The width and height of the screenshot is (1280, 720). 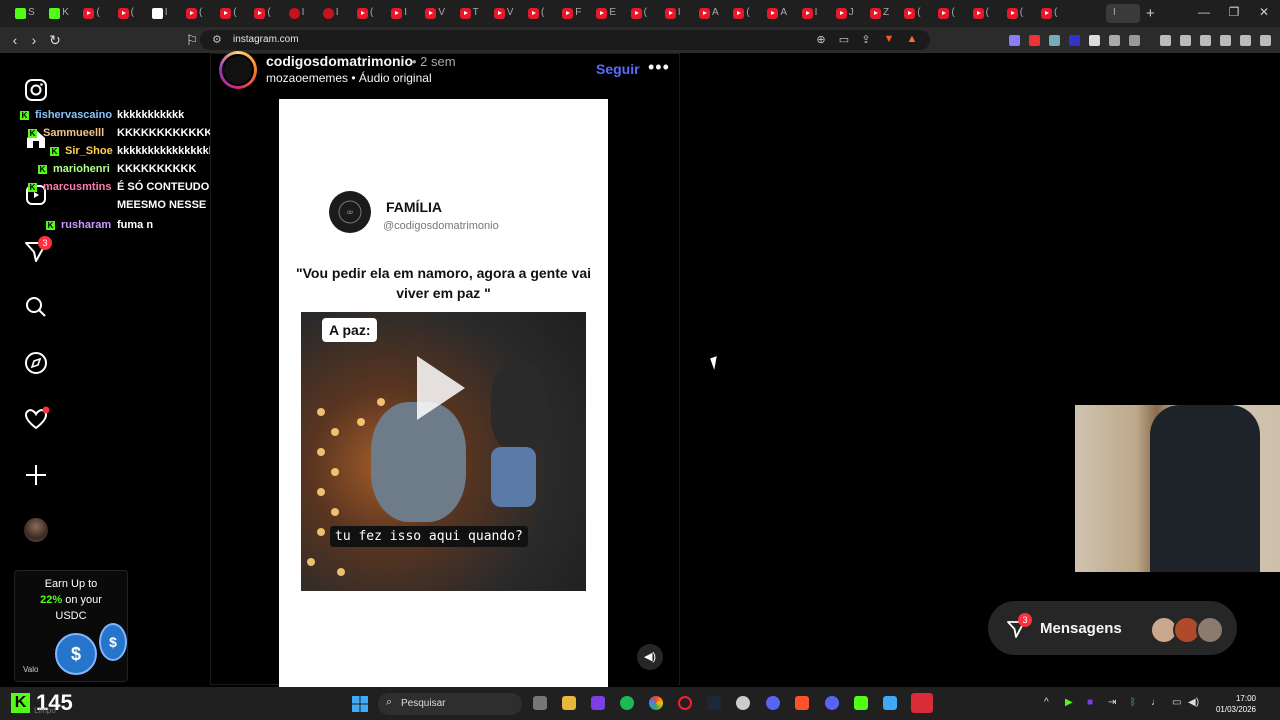 I want to click on post-author-avatar, so click(x=238, y=70).